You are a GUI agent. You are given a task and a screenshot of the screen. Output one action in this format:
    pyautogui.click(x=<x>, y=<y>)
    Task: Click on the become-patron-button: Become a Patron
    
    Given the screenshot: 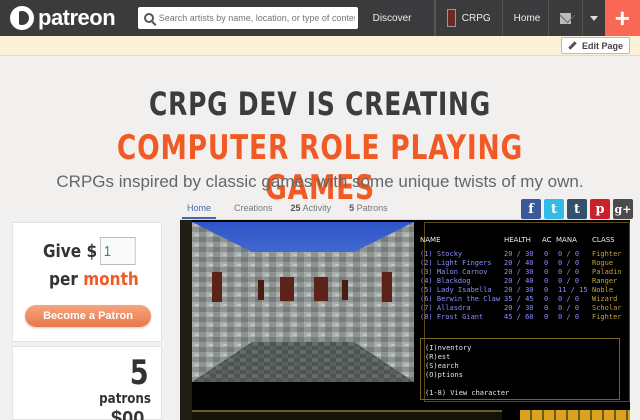 What is the action you would take?
    pyautogui.click(x=88, y=316)
    